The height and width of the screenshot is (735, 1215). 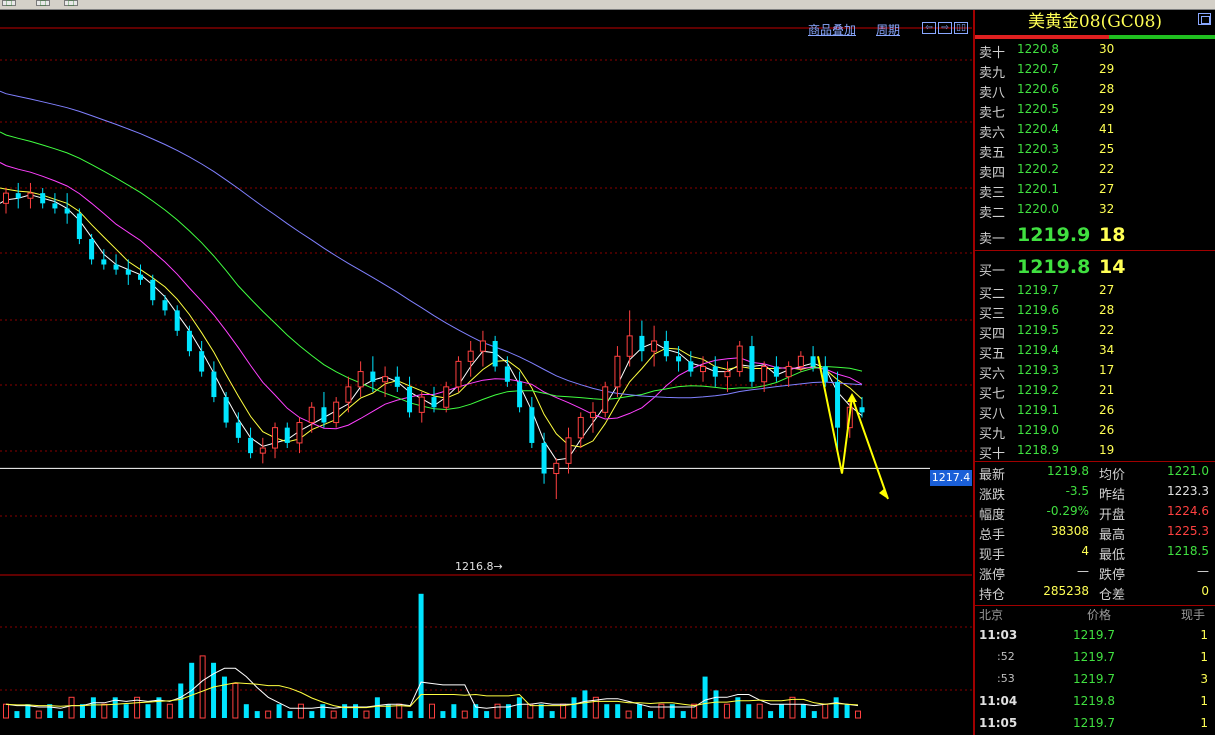 I want to click on nav-right-button: ⇨, so click(x=945, y=28).